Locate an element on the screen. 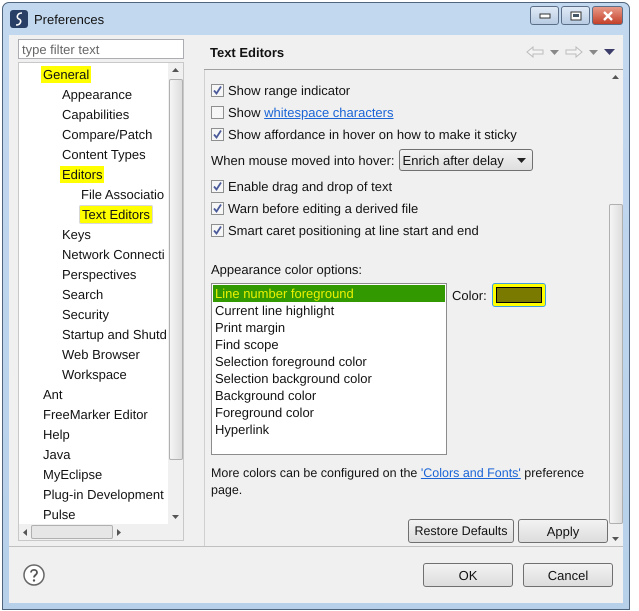 The width and height of the screenshot is (639, 611). colors-and-fonts-link: 'Colors and Fonts' is located at coordinates (470, 473).